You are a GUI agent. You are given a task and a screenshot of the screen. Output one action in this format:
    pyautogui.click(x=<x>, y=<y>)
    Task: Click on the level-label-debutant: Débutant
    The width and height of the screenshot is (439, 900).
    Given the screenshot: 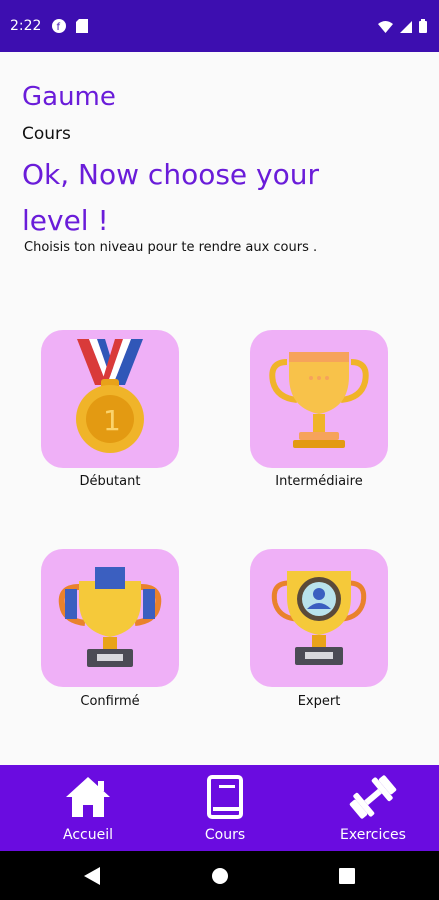 What is the action you would take?
    pyautogui.click(x=110, y=481)
    